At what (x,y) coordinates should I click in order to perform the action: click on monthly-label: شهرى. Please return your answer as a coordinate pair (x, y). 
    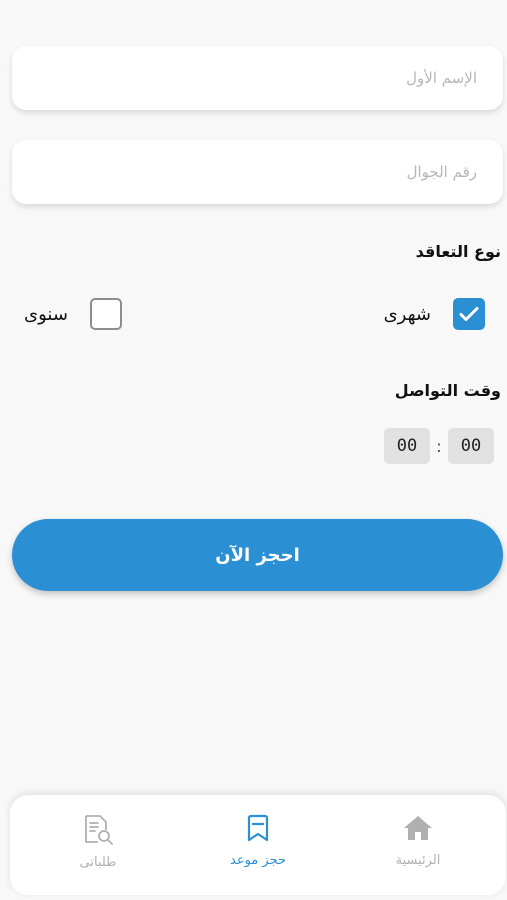
    Looking at the image, I should click on (407, 314).